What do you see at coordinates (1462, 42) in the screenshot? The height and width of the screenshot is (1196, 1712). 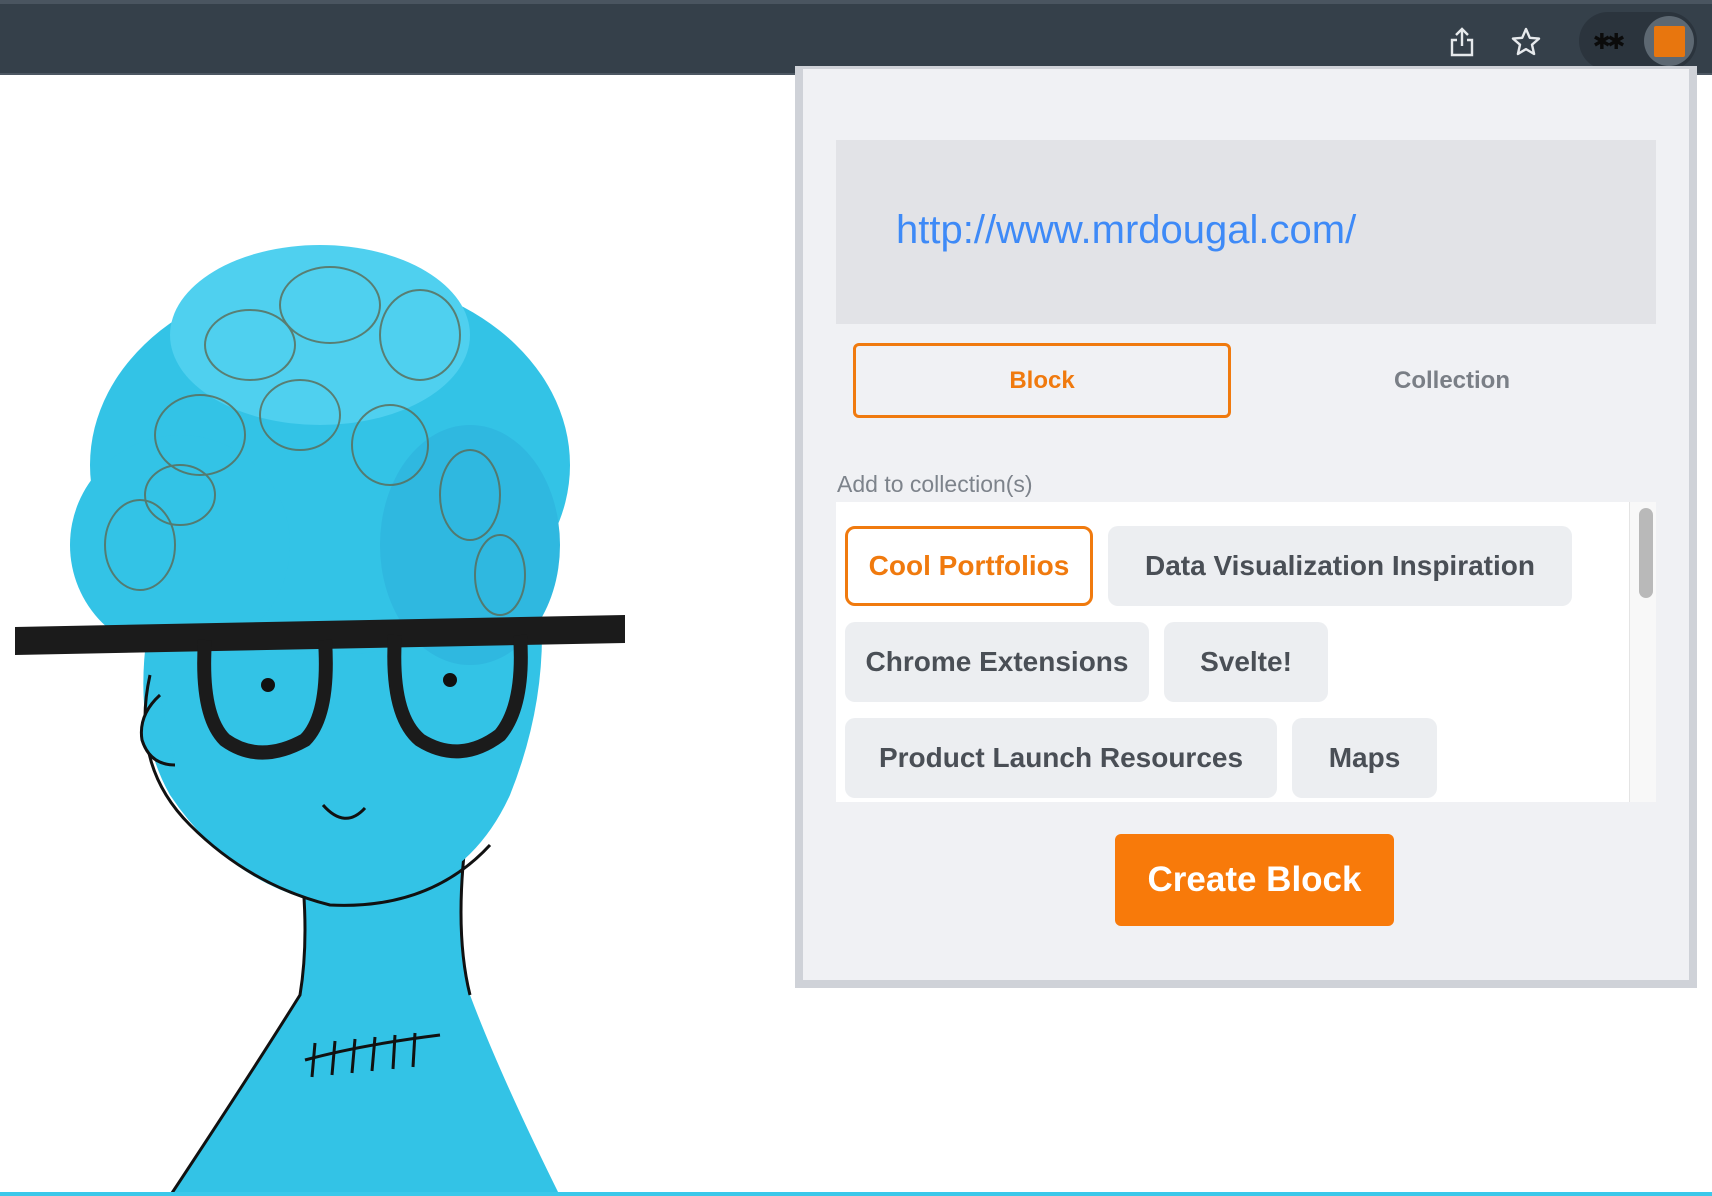 I see `share-icon` at bounding box center [1462, 42].